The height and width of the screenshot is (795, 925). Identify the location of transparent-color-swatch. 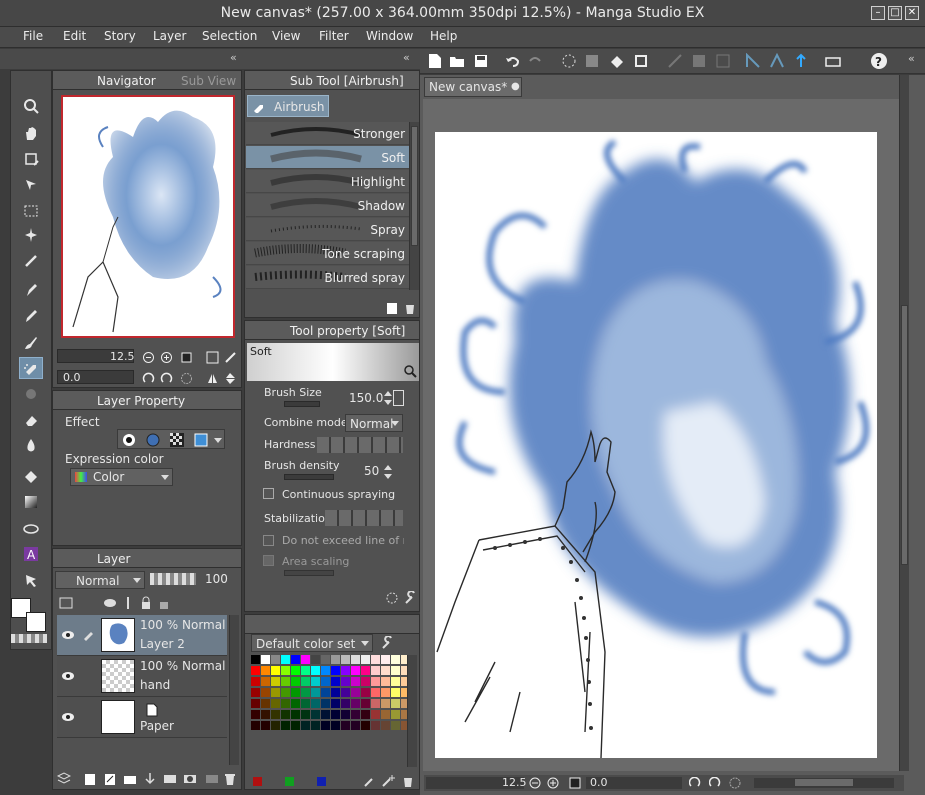
(29, 638).